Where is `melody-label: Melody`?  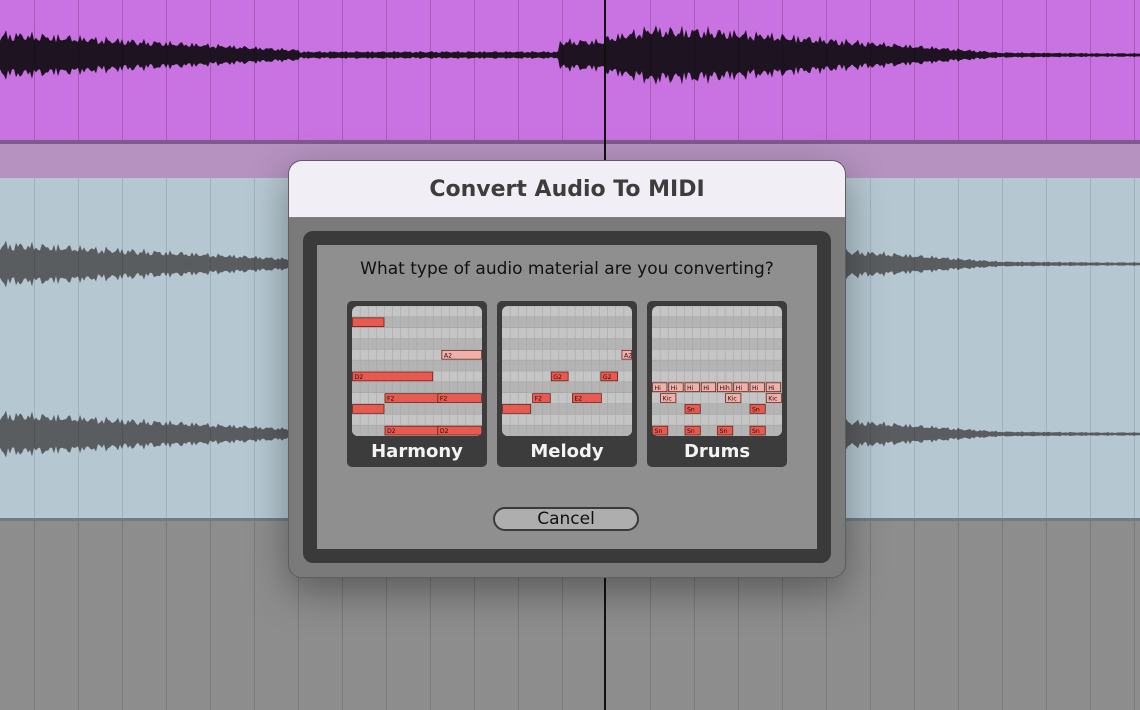 melody-label: Melody is located at coordinates (567, 451).